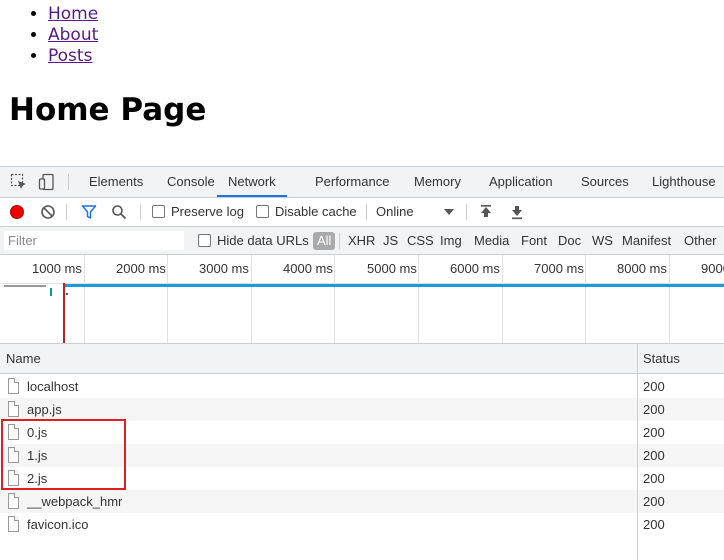 The image size is (724, 560). I want to click on nav-item-posts: Posts, so click(73, 56).